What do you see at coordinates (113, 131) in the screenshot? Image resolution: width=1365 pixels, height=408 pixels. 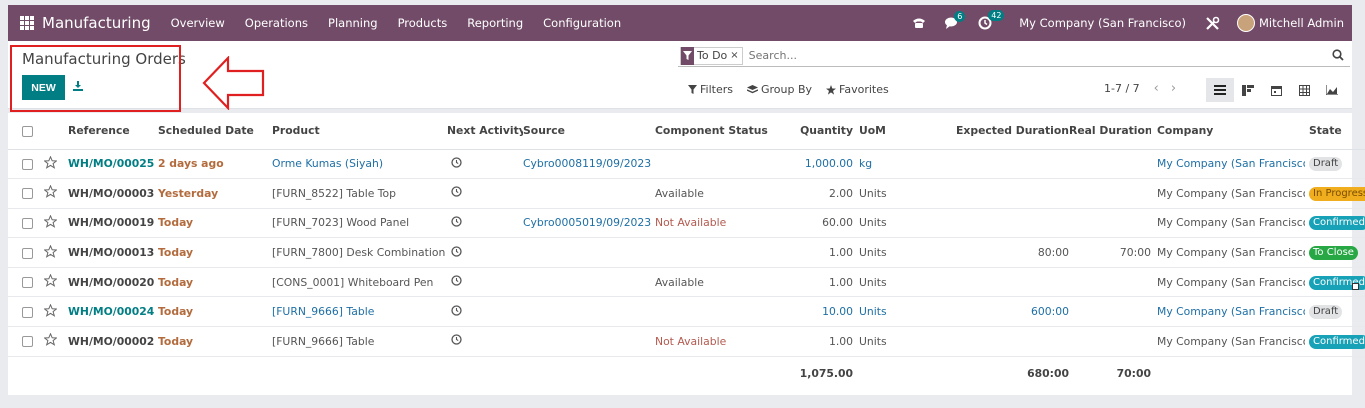 I see `col-reference: Reference` at bounding box center [113, 131].